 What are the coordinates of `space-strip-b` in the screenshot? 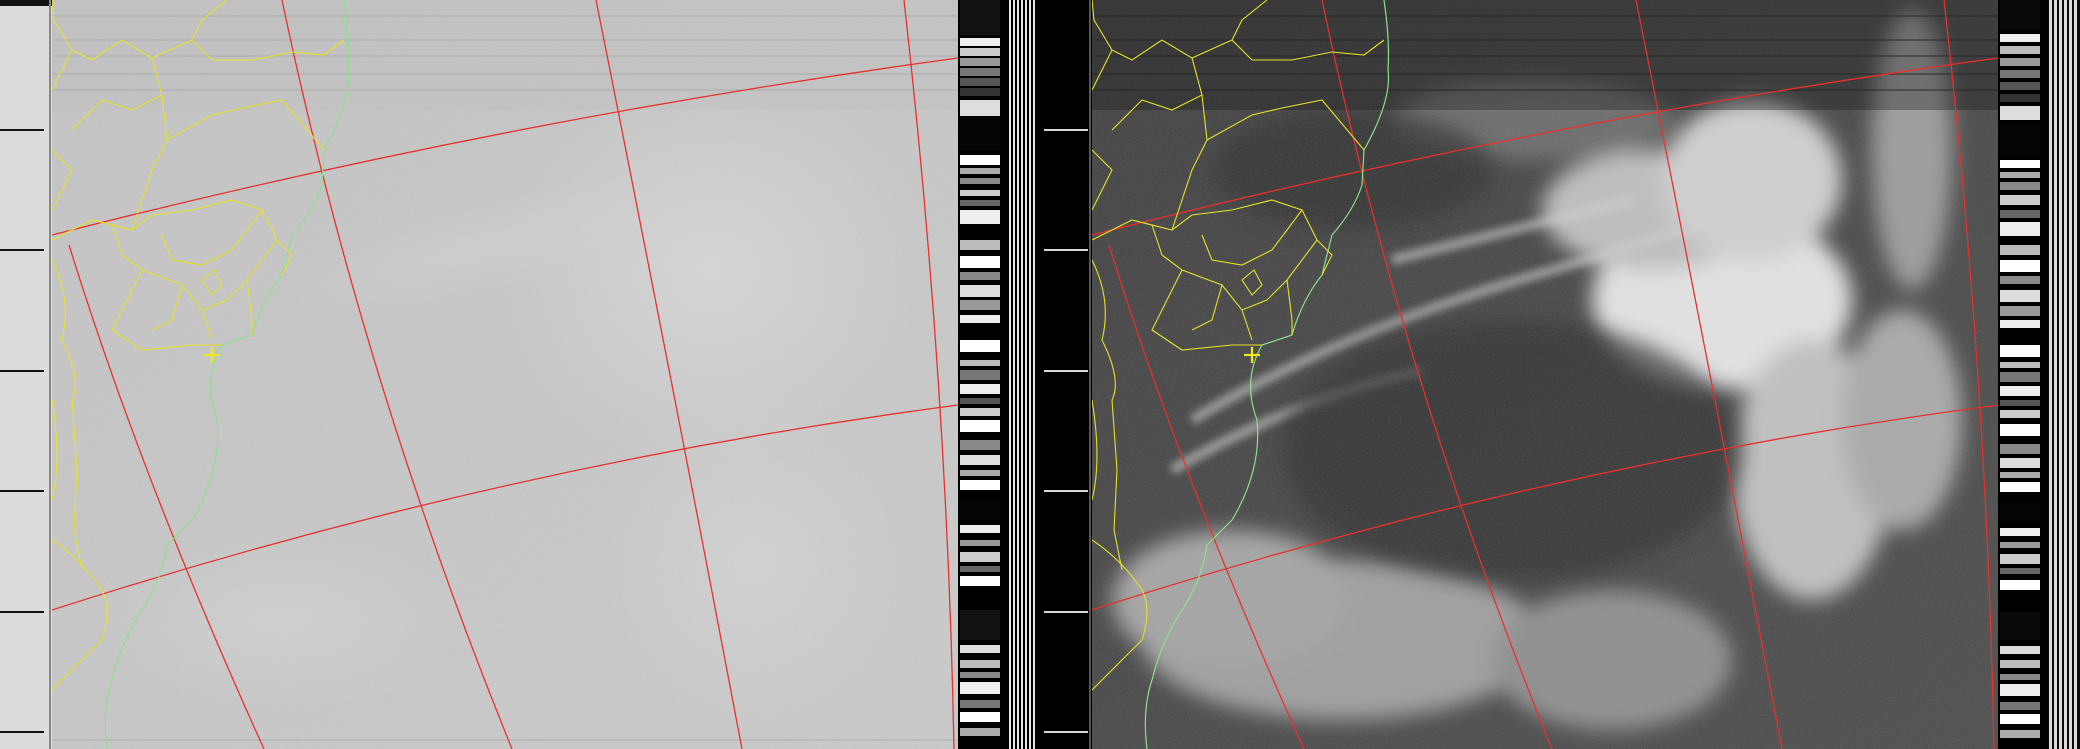 It's located at (2064, 374).